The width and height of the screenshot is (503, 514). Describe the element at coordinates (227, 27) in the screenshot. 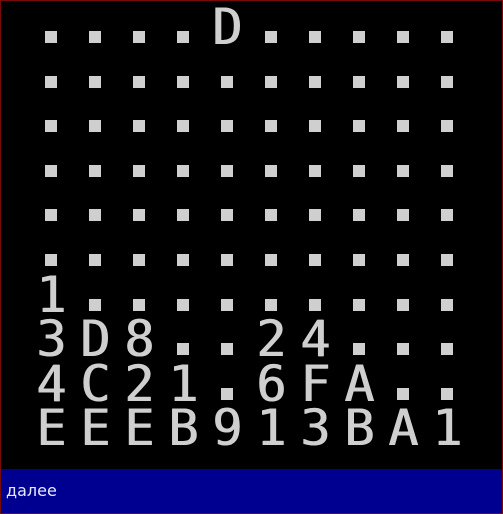

I see `board-cell-tile: D` at that location.